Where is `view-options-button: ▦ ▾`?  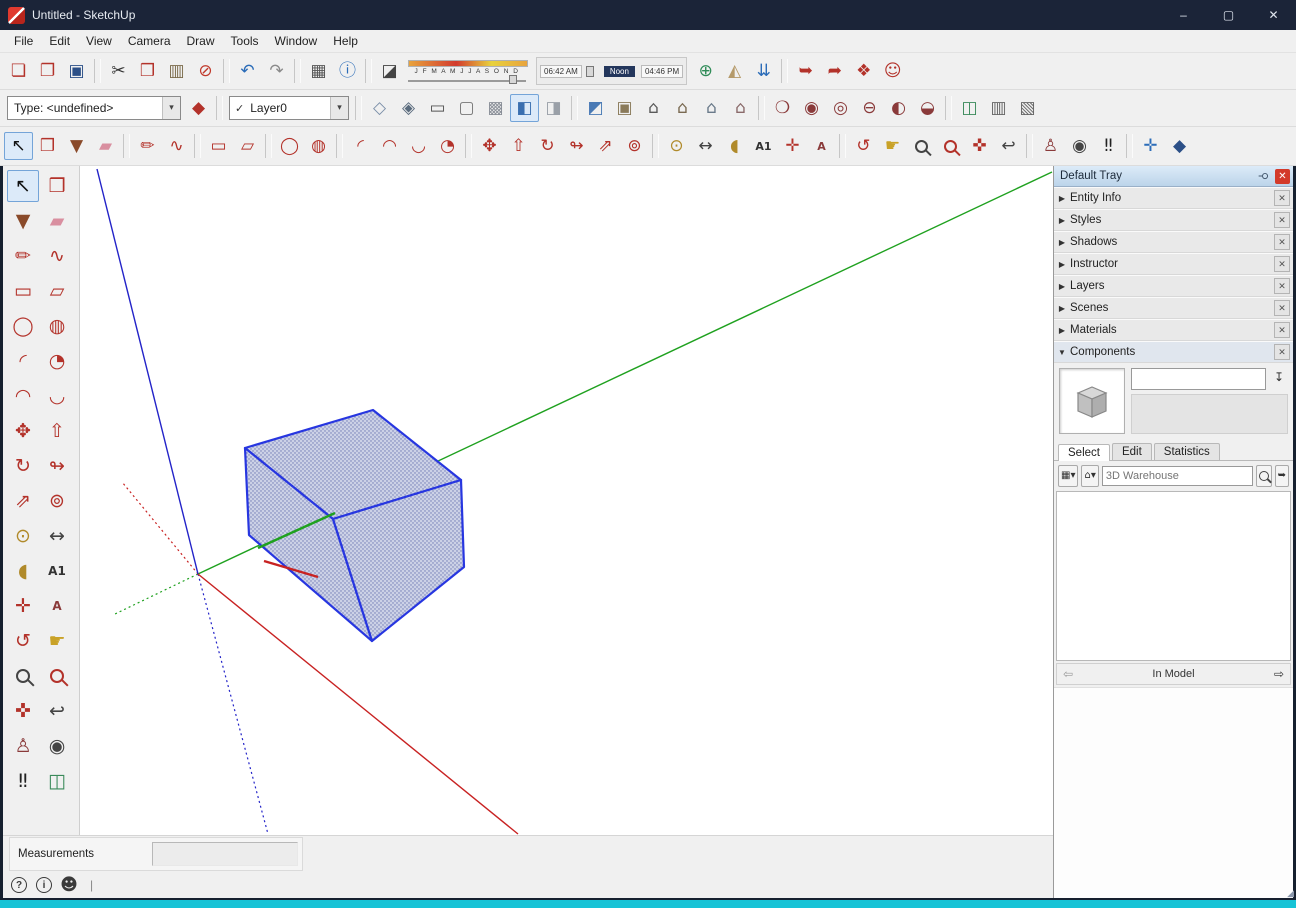 view-options-button: ▦ ▾ is located at coordinates (1068, 476).